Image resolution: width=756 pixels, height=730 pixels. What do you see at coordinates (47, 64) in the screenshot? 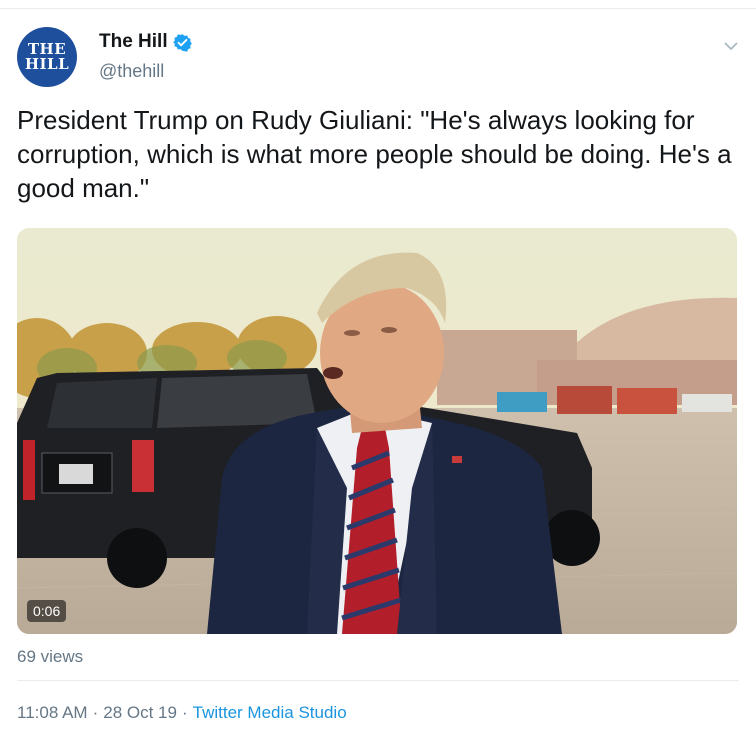
I see `avatar-text-line2: HILL` at bounding box center [47, 64].